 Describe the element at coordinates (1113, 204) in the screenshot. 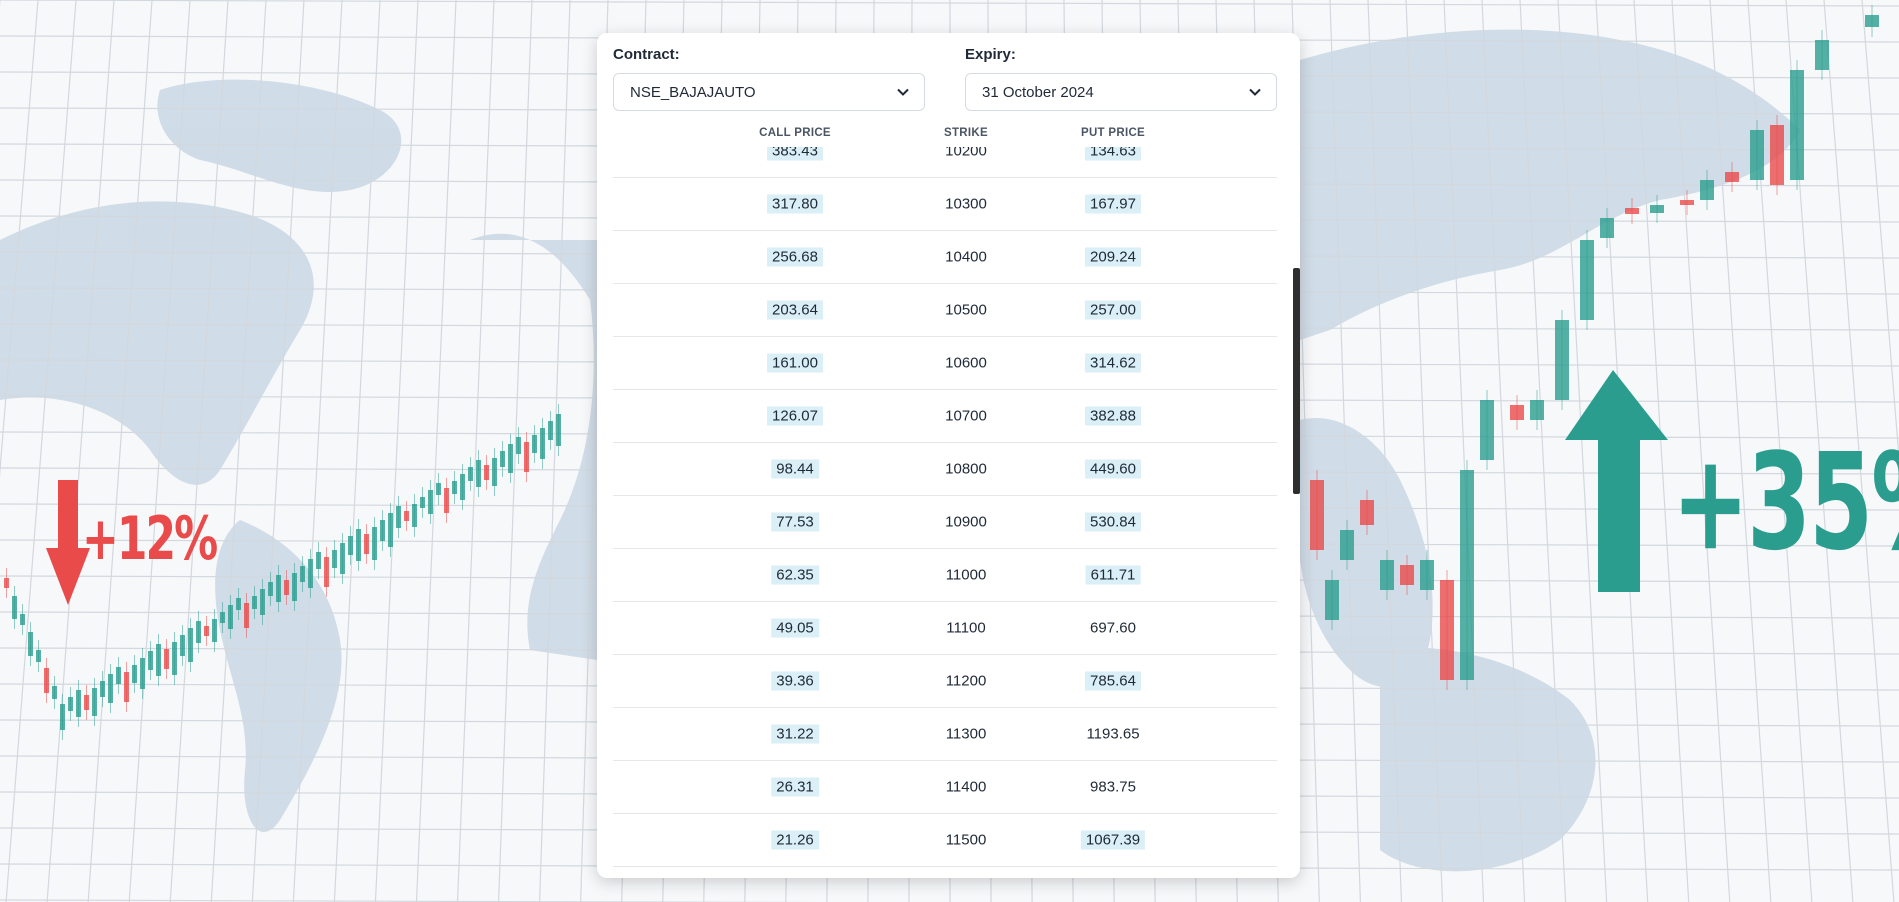

I see `put-price: 167.97` at that location.